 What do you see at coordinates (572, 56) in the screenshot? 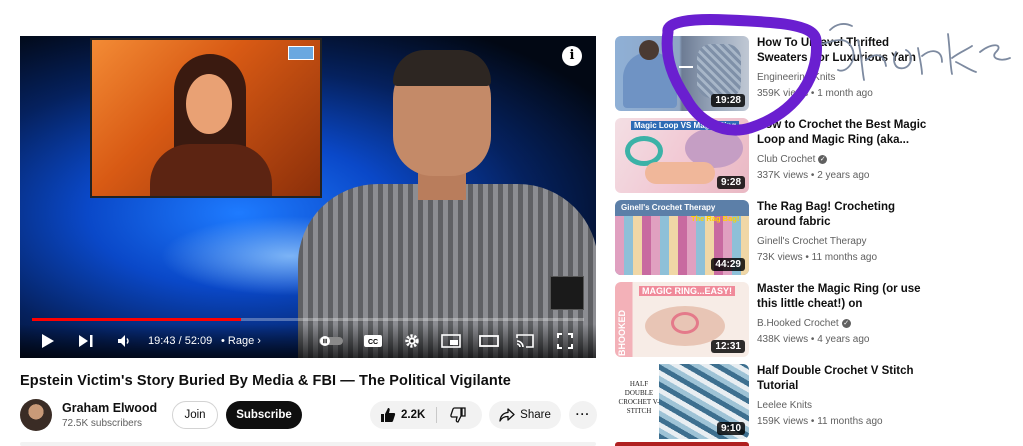
I see `info-icon: i` at bounding box center [572, 56].